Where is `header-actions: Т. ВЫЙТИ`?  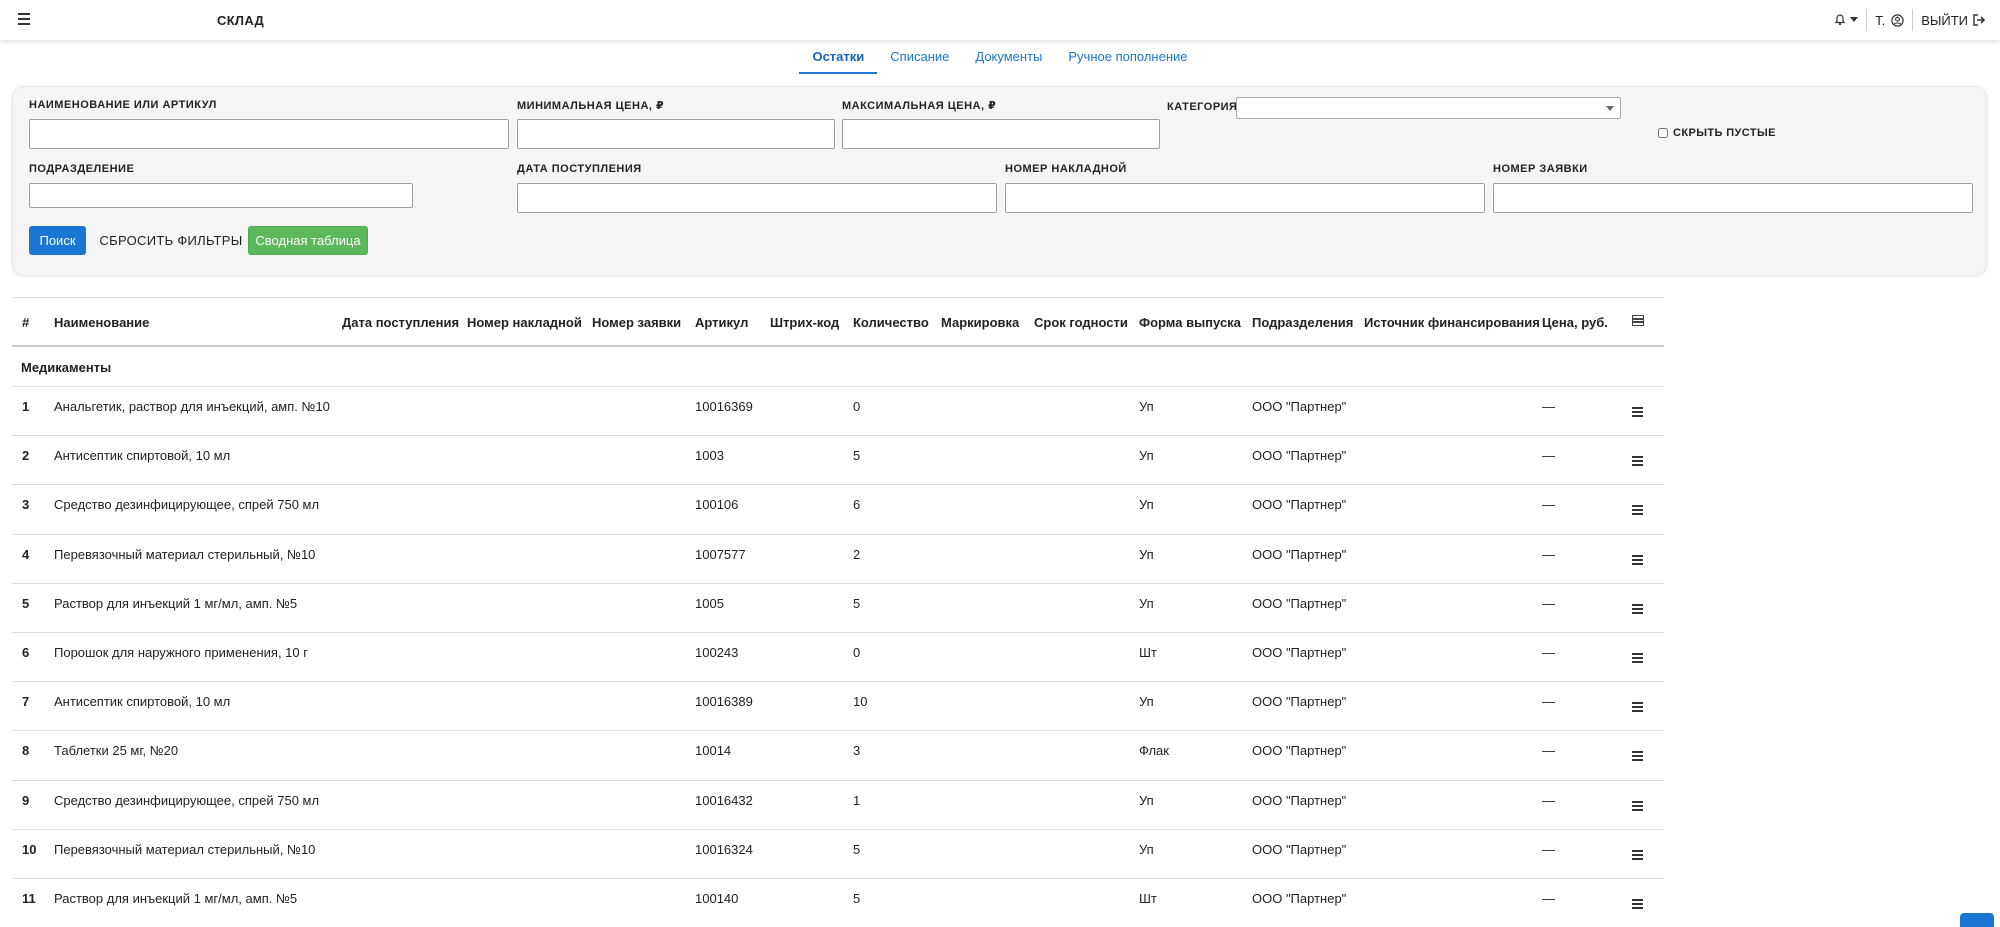
header-actions: Т. ВЫЙТИ is located at coordinates (1906, 20).